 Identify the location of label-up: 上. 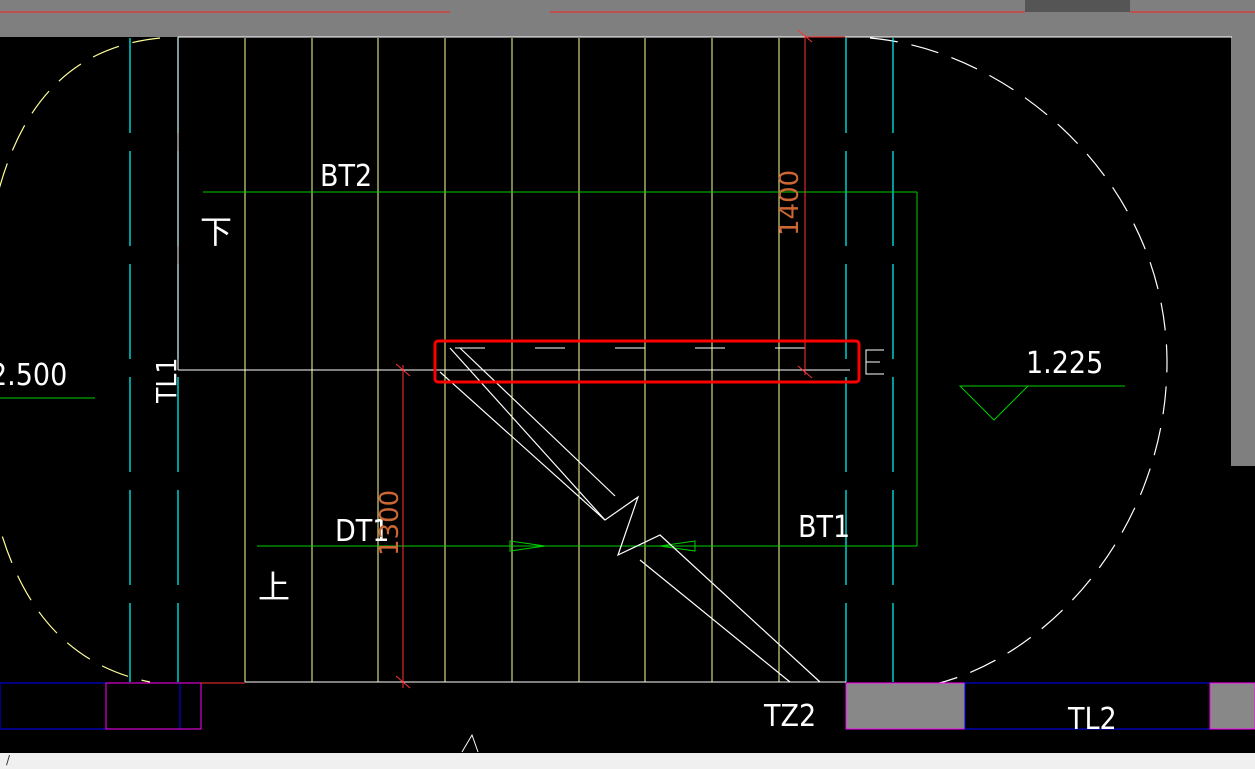
(274, 587).